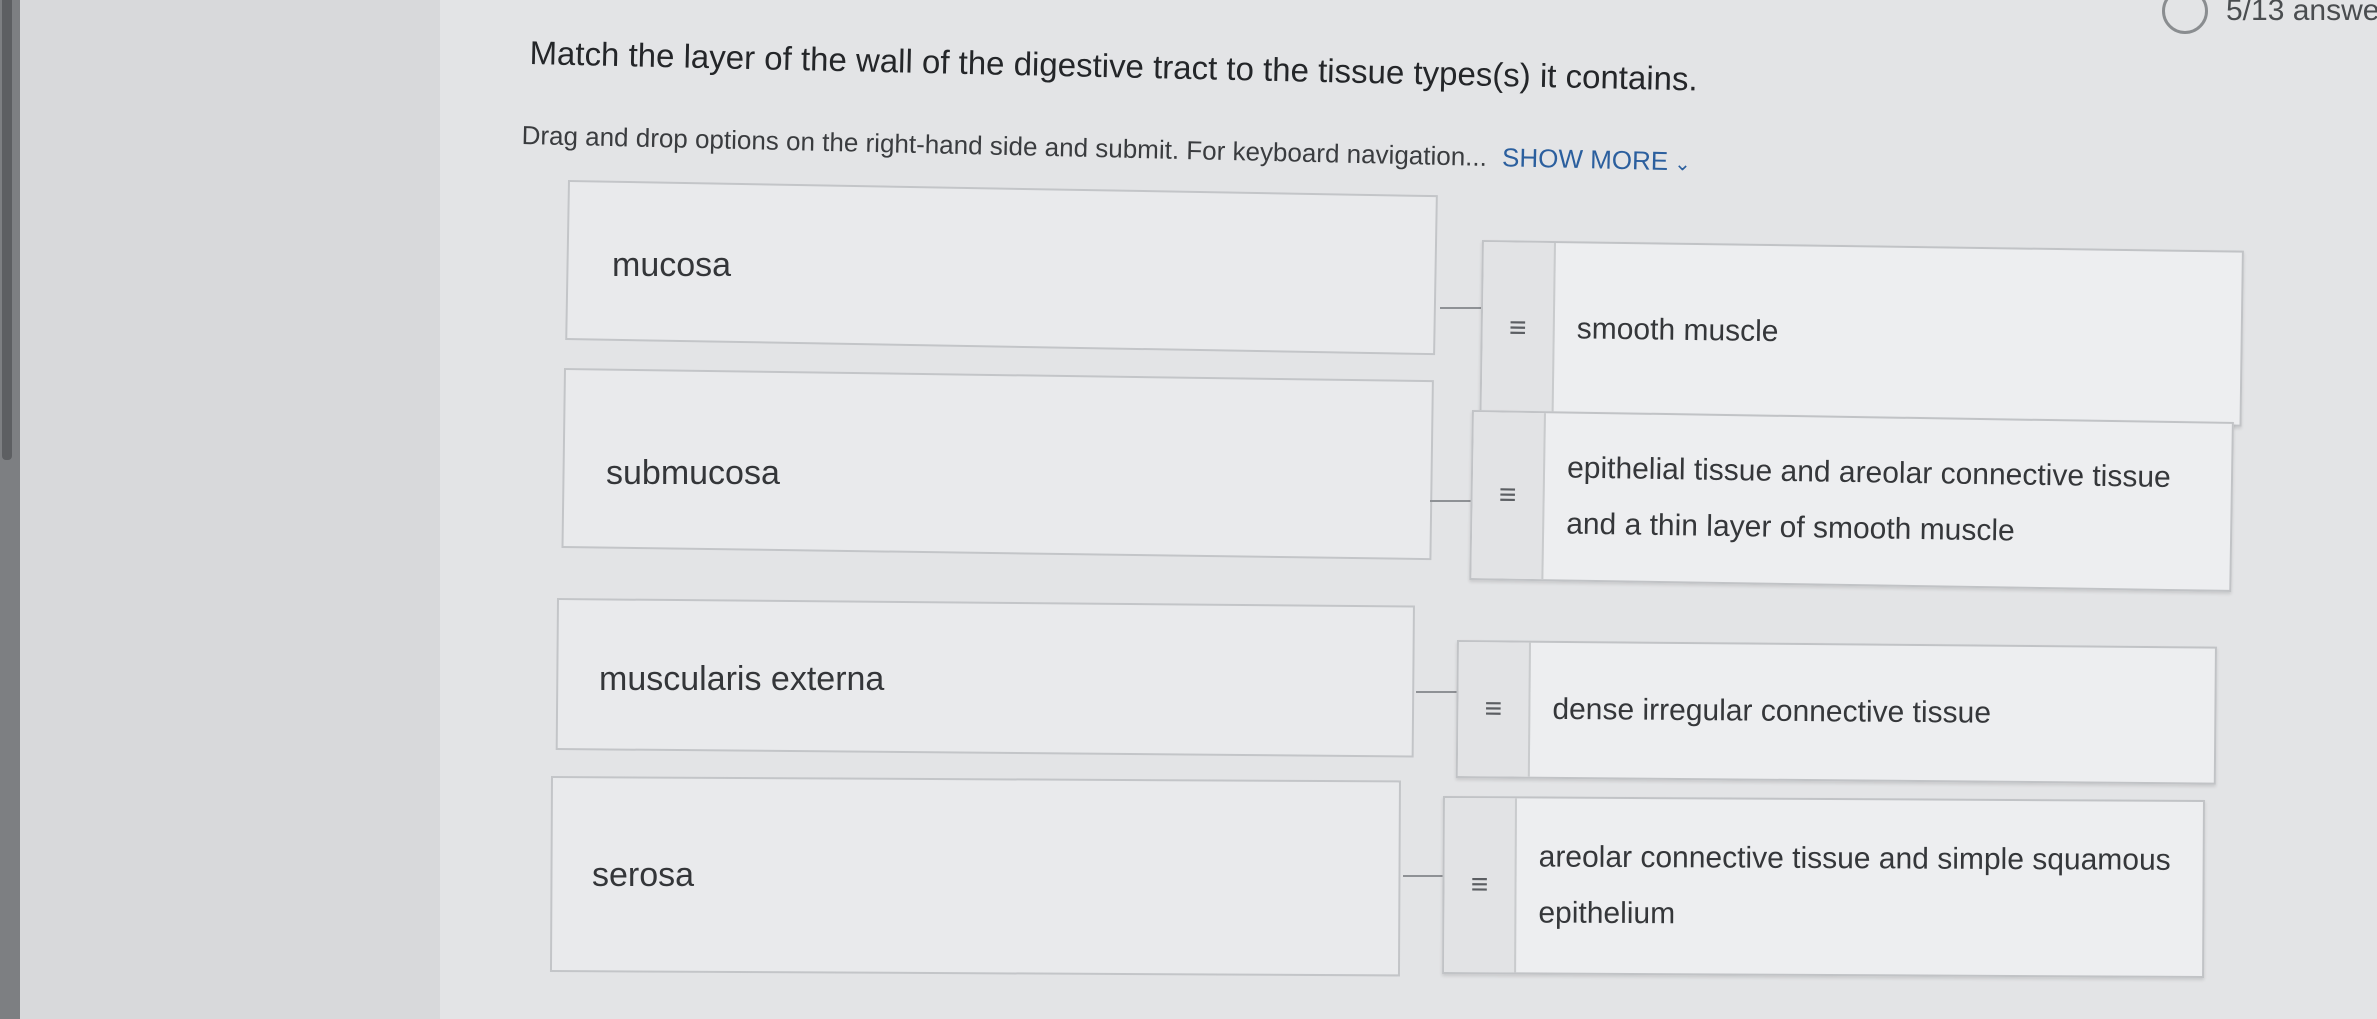 This screenshot has width=2377, height=1019. I want to click on target-label: muscularis externa, so click(742, 679).